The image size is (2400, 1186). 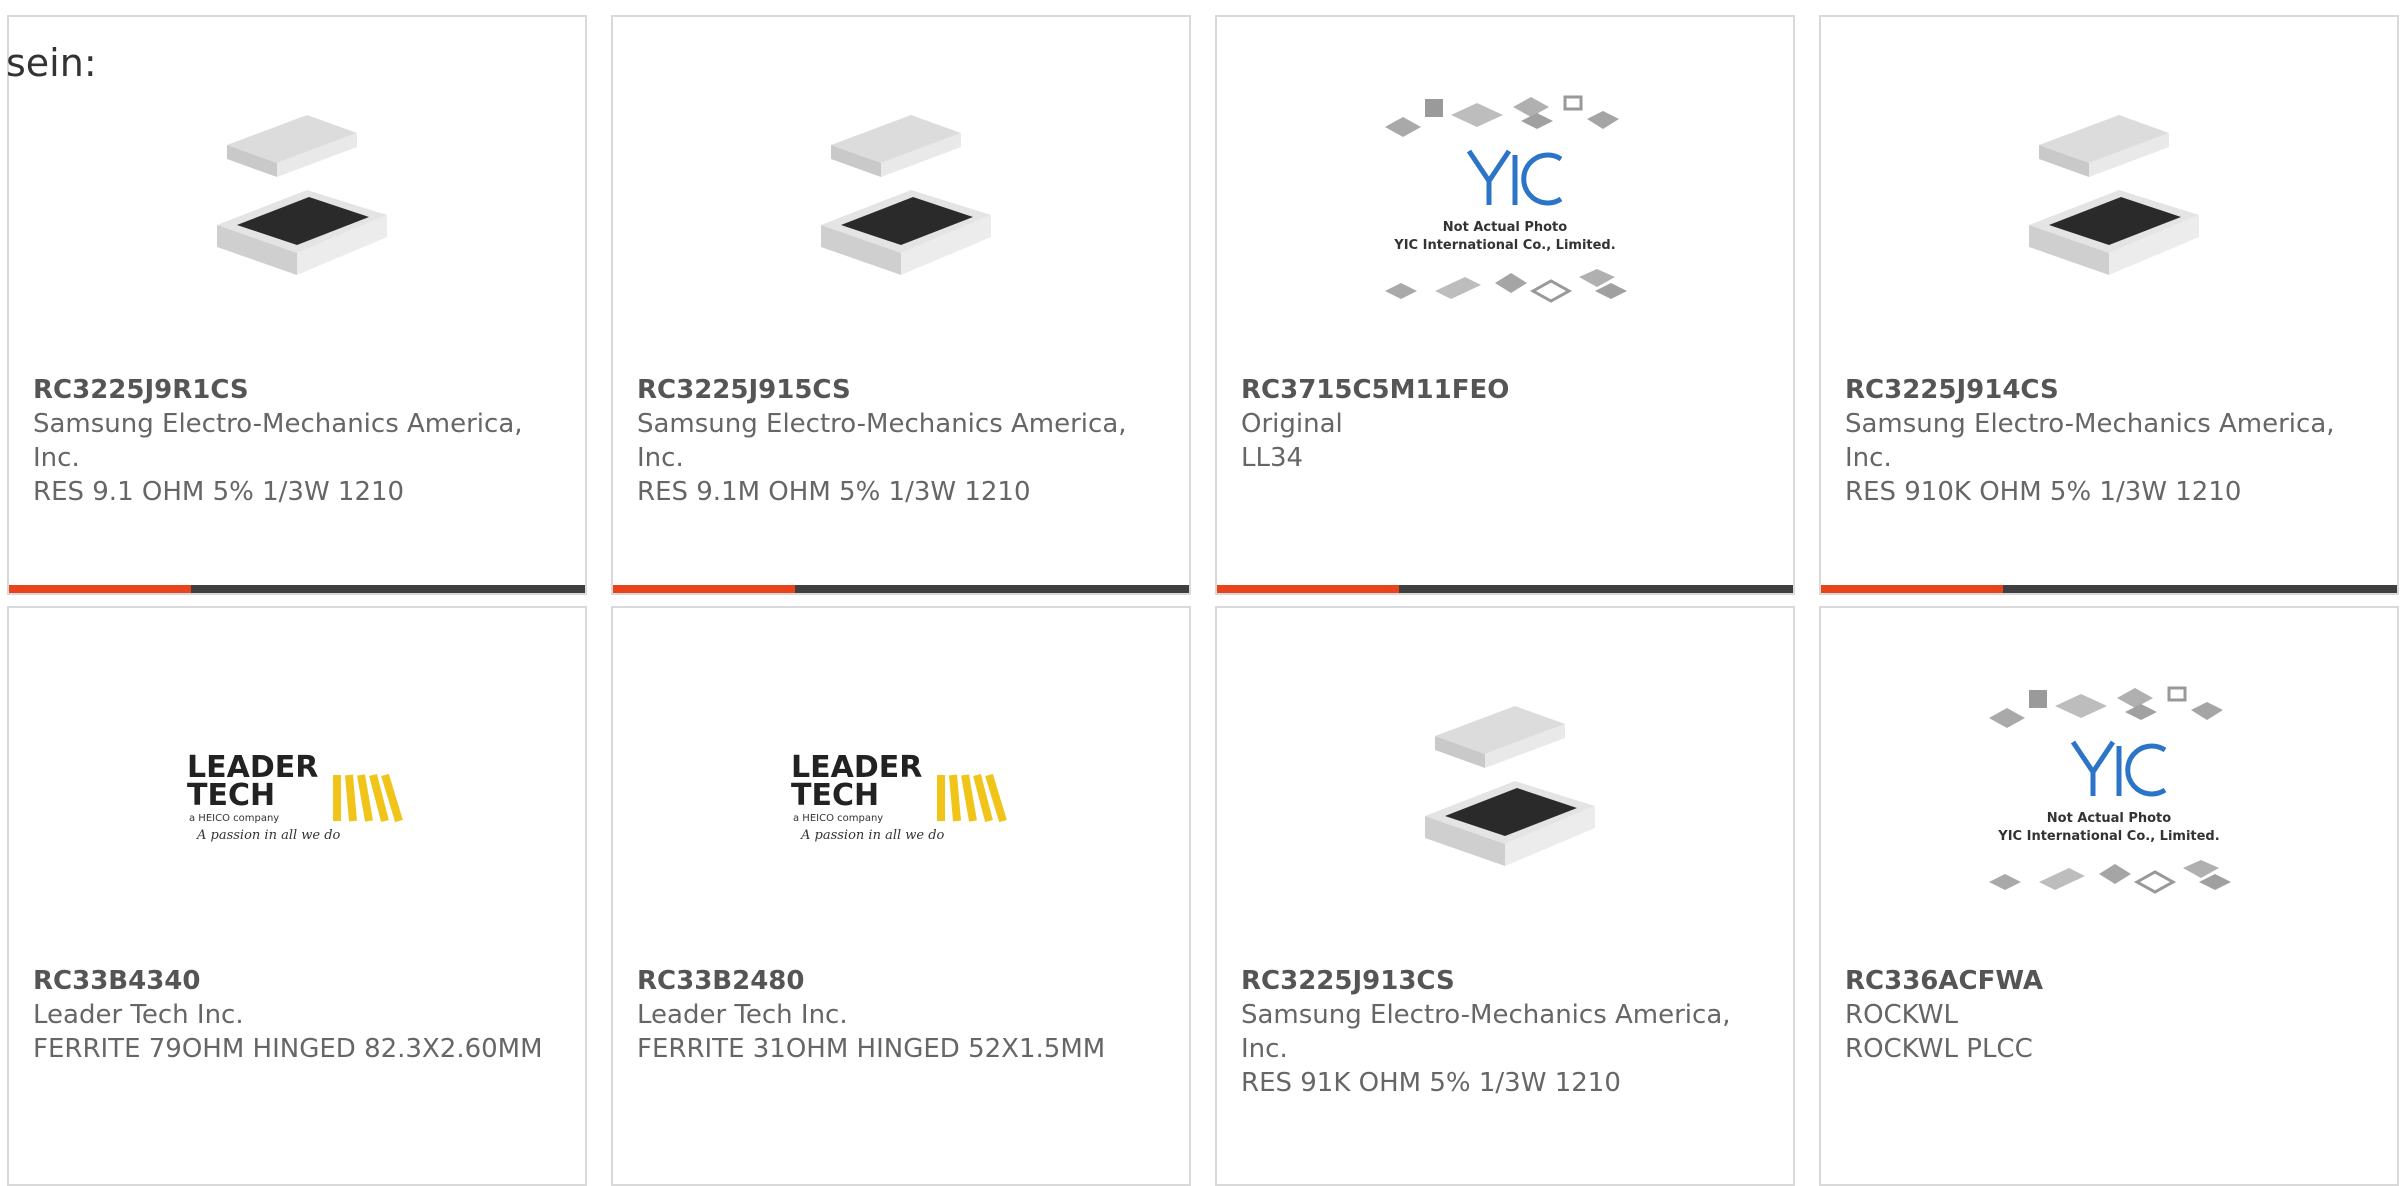 I want to click on part-number: RC336ACFWA, so click(x=2112, y=981).